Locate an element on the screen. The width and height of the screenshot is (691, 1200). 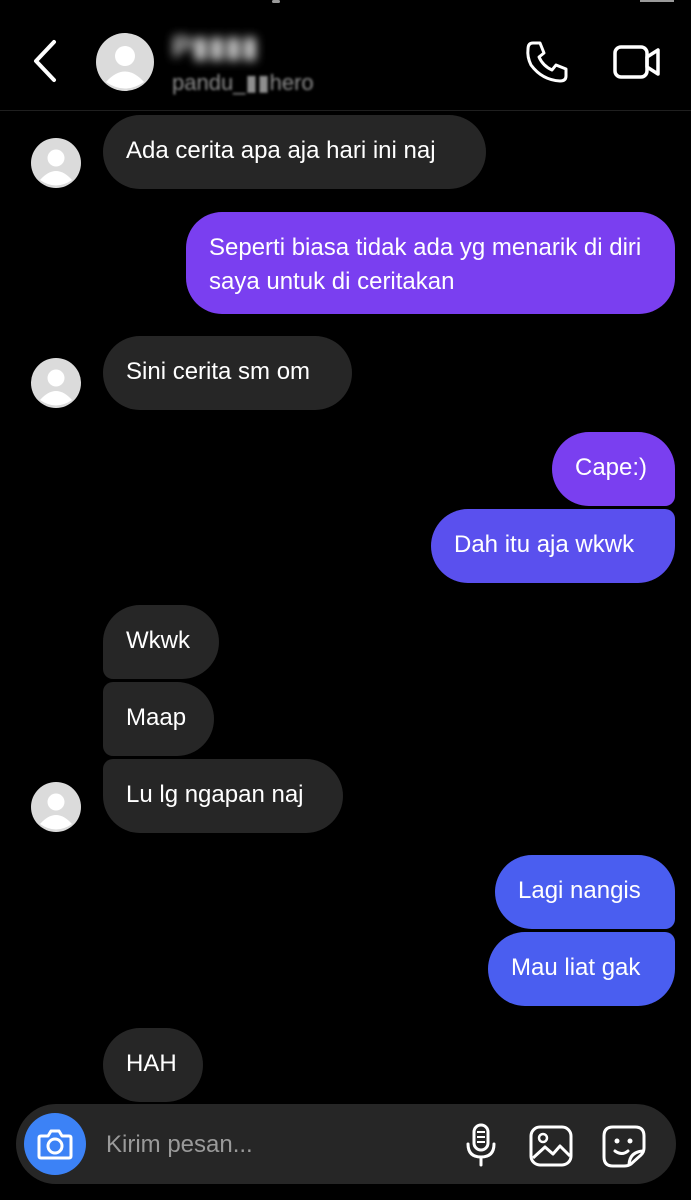
video-camera-icon is located at coordinates (636, 62).